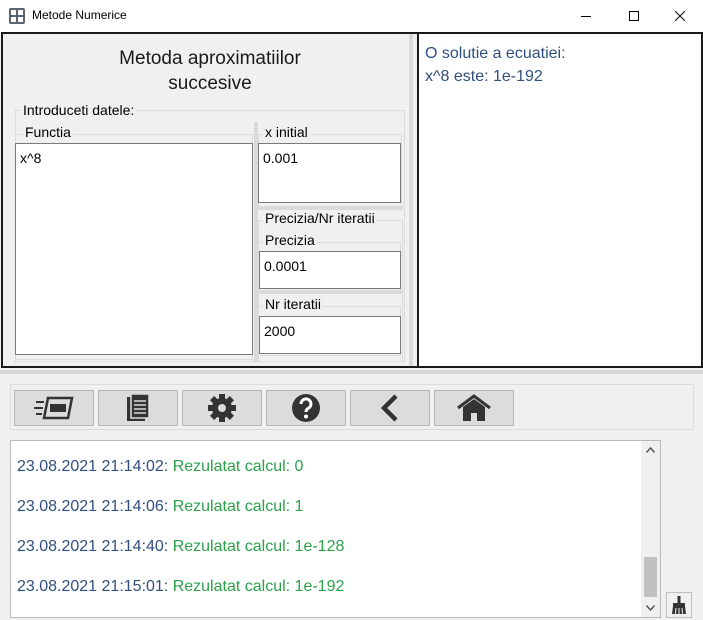  What do you see at coordinates (650, 608) in the screenshot?
I see `scroll-down-icon` at bounding box center [650, 608].